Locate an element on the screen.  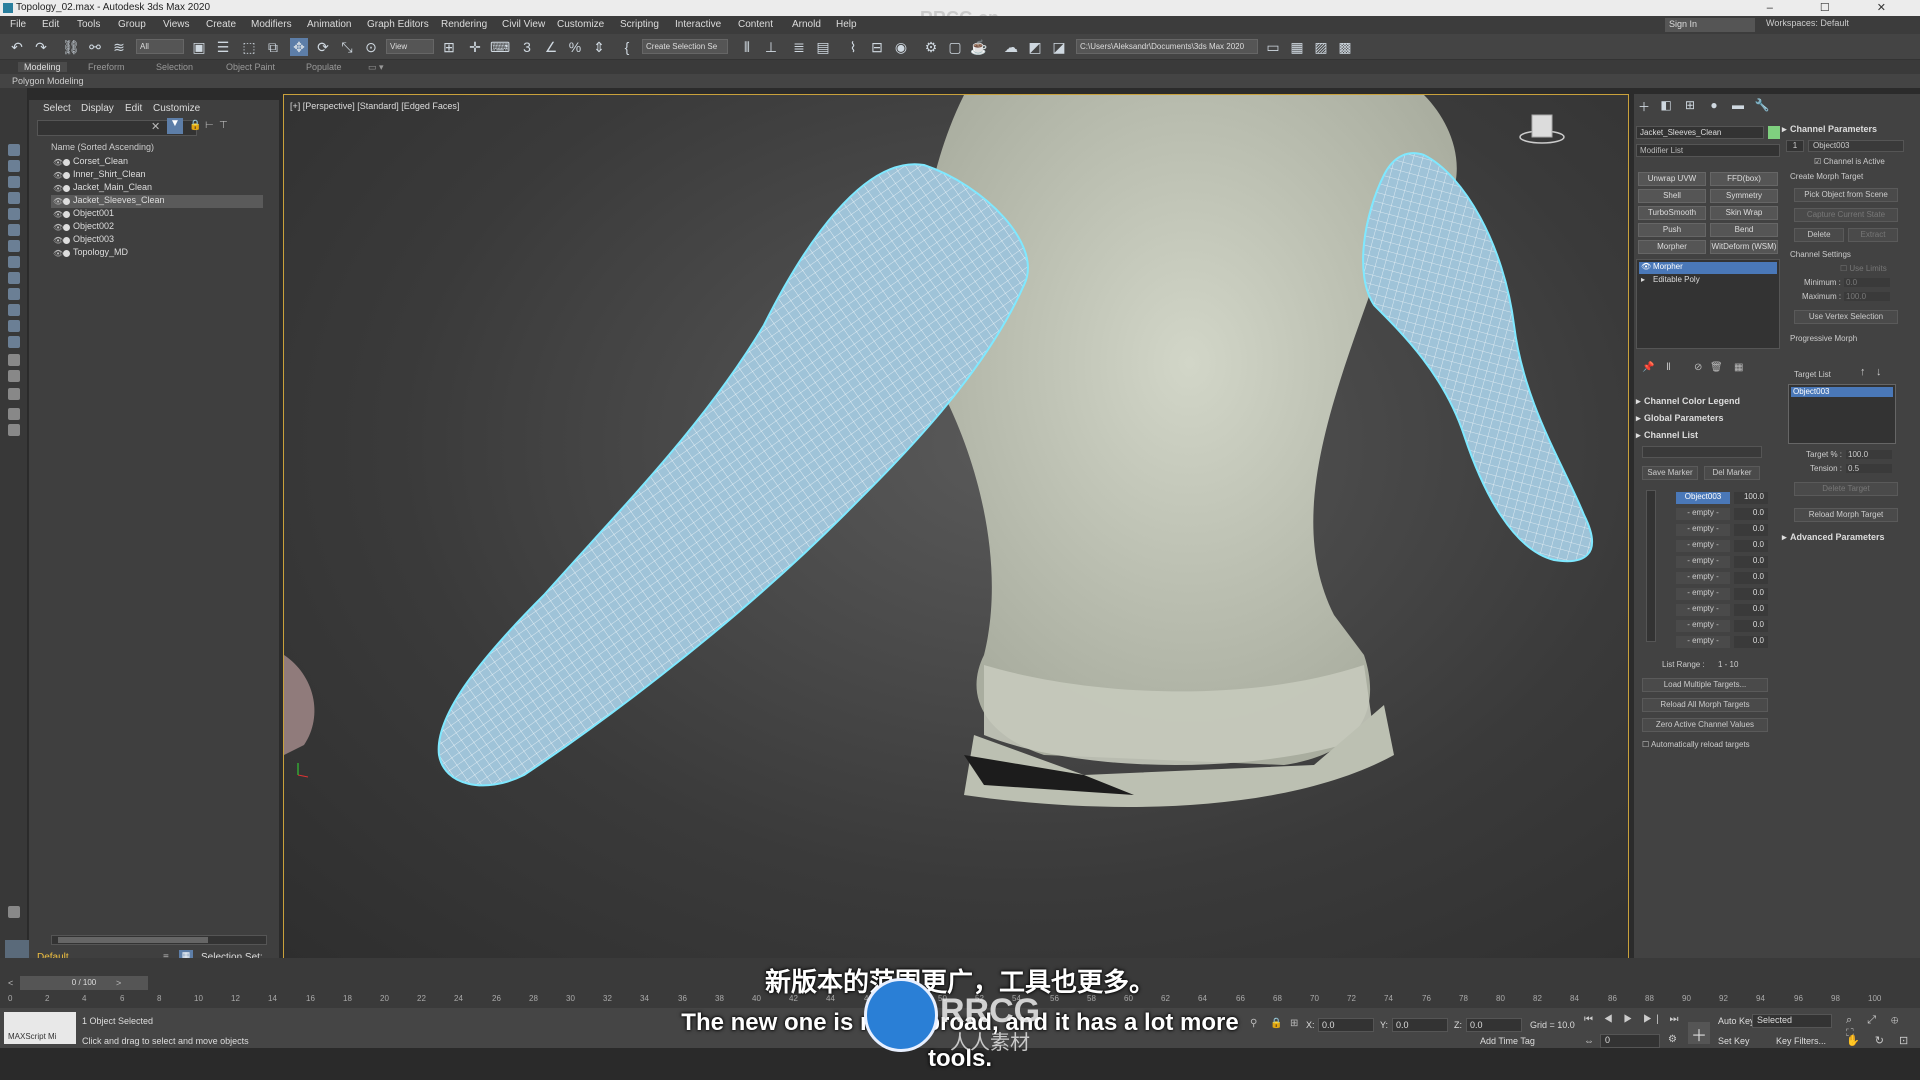
turbosmooth-button: TurboSmooth is located at coordinates (1672, 213).